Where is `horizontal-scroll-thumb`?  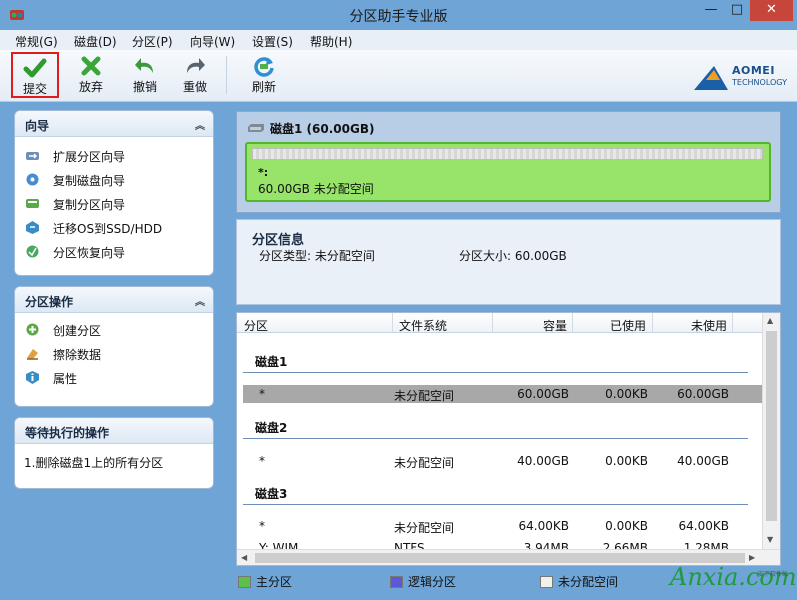
horizontal-scroll-thumb is located at coordinates (500, 558).